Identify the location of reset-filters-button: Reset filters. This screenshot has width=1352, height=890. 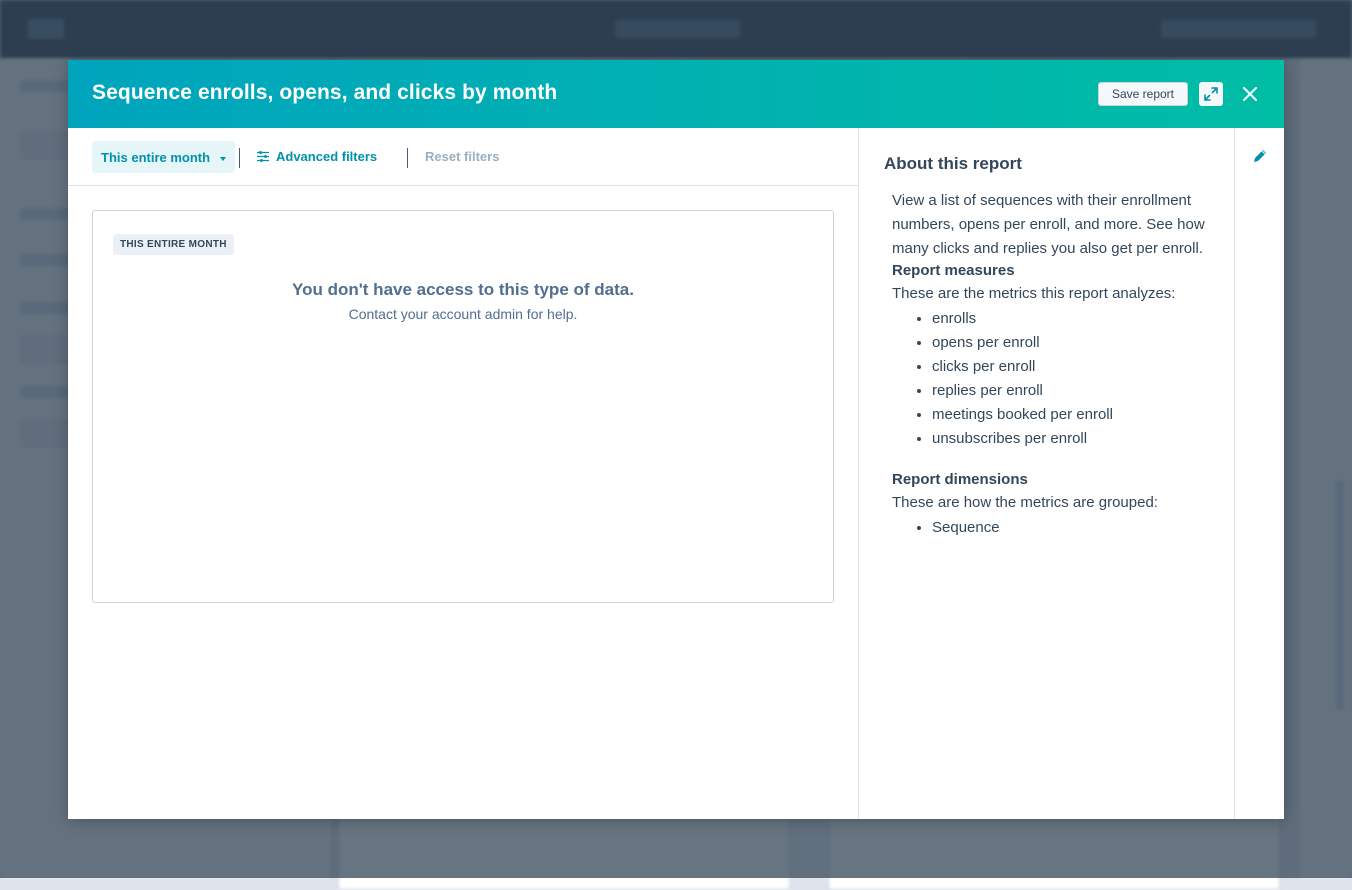
(462, 156).